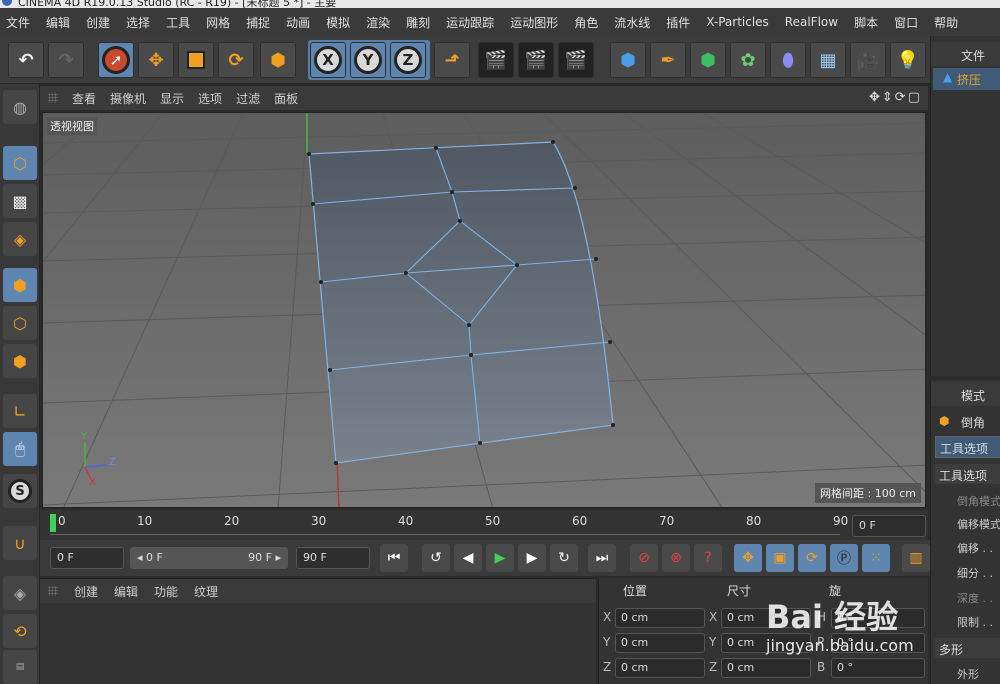 The width and height of the screenshot is (1000, 684). What do you see at coordinates (26, 60) in the screenshot?
I see `undo-button: ↶` at bounding box center [26, 60].